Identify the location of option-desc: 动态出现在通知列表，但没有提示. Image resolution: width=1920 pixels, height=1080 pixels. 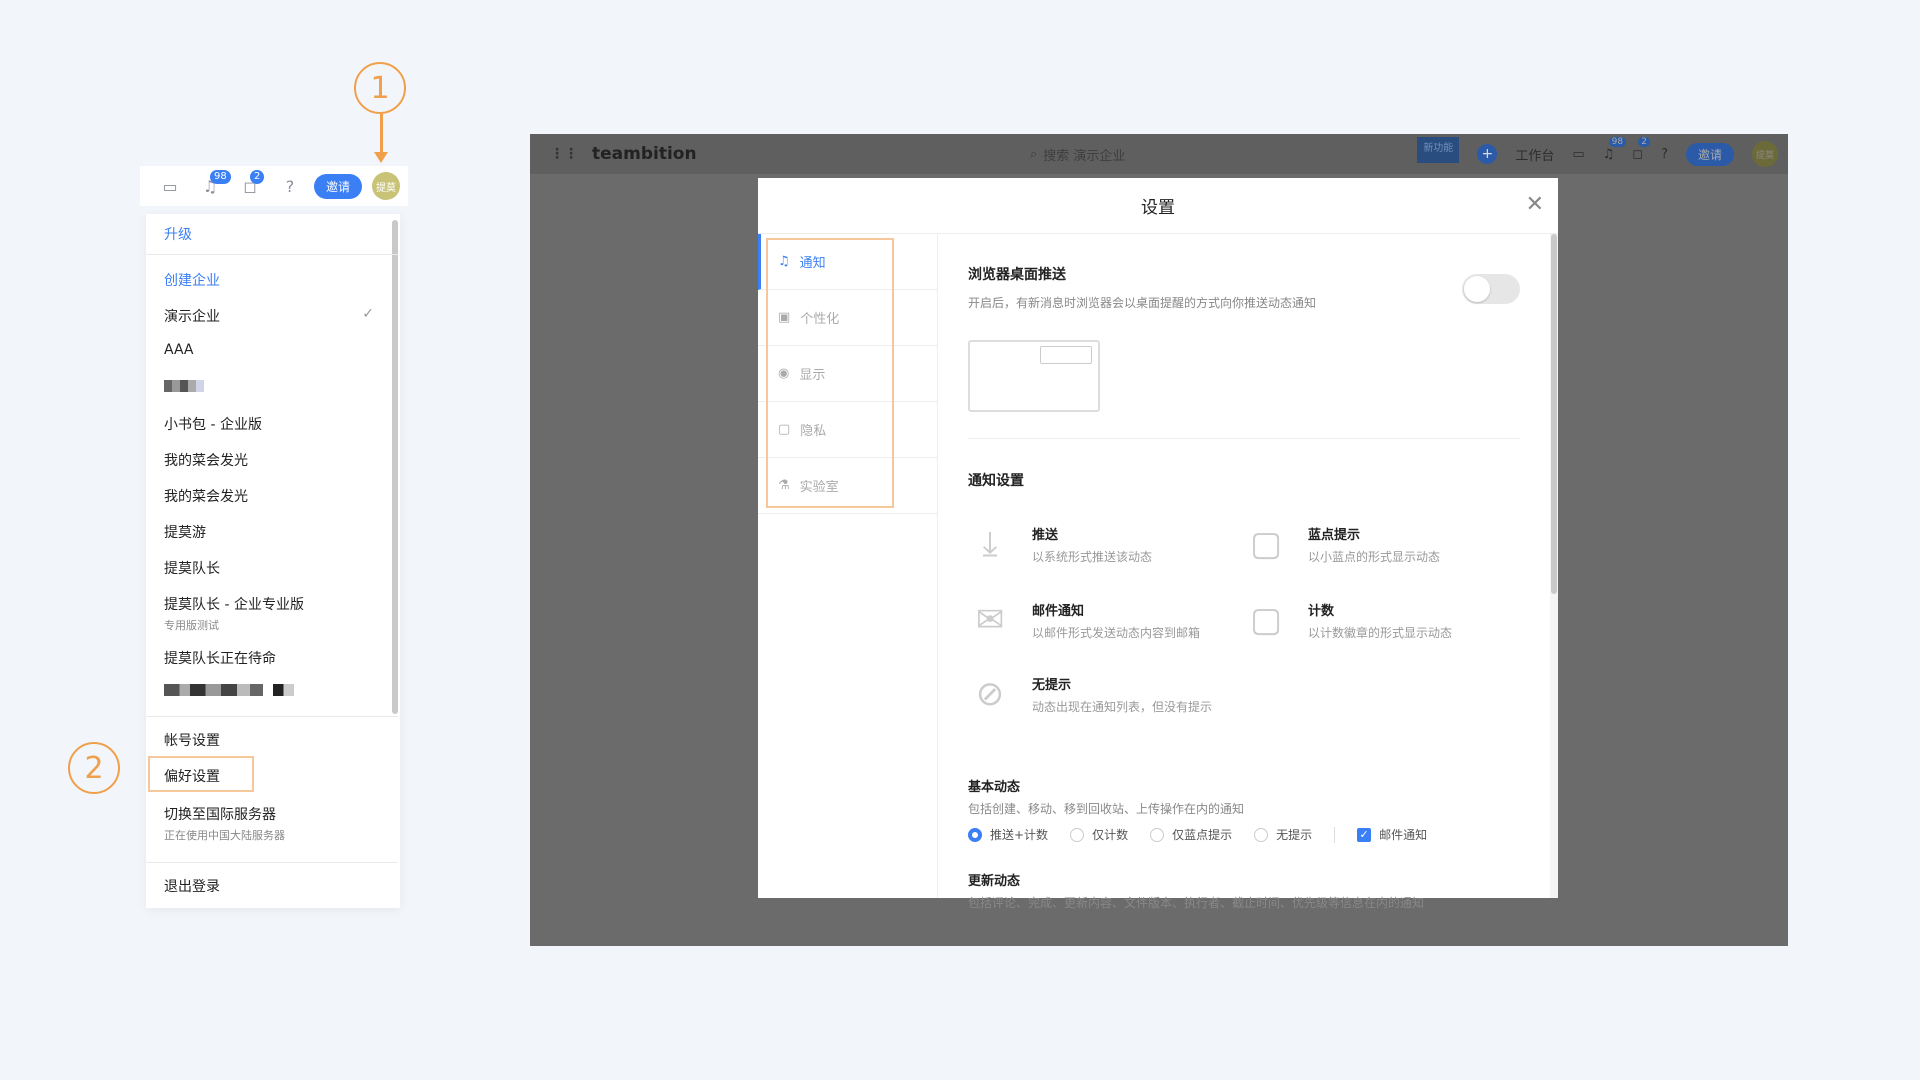
(1122, 707).